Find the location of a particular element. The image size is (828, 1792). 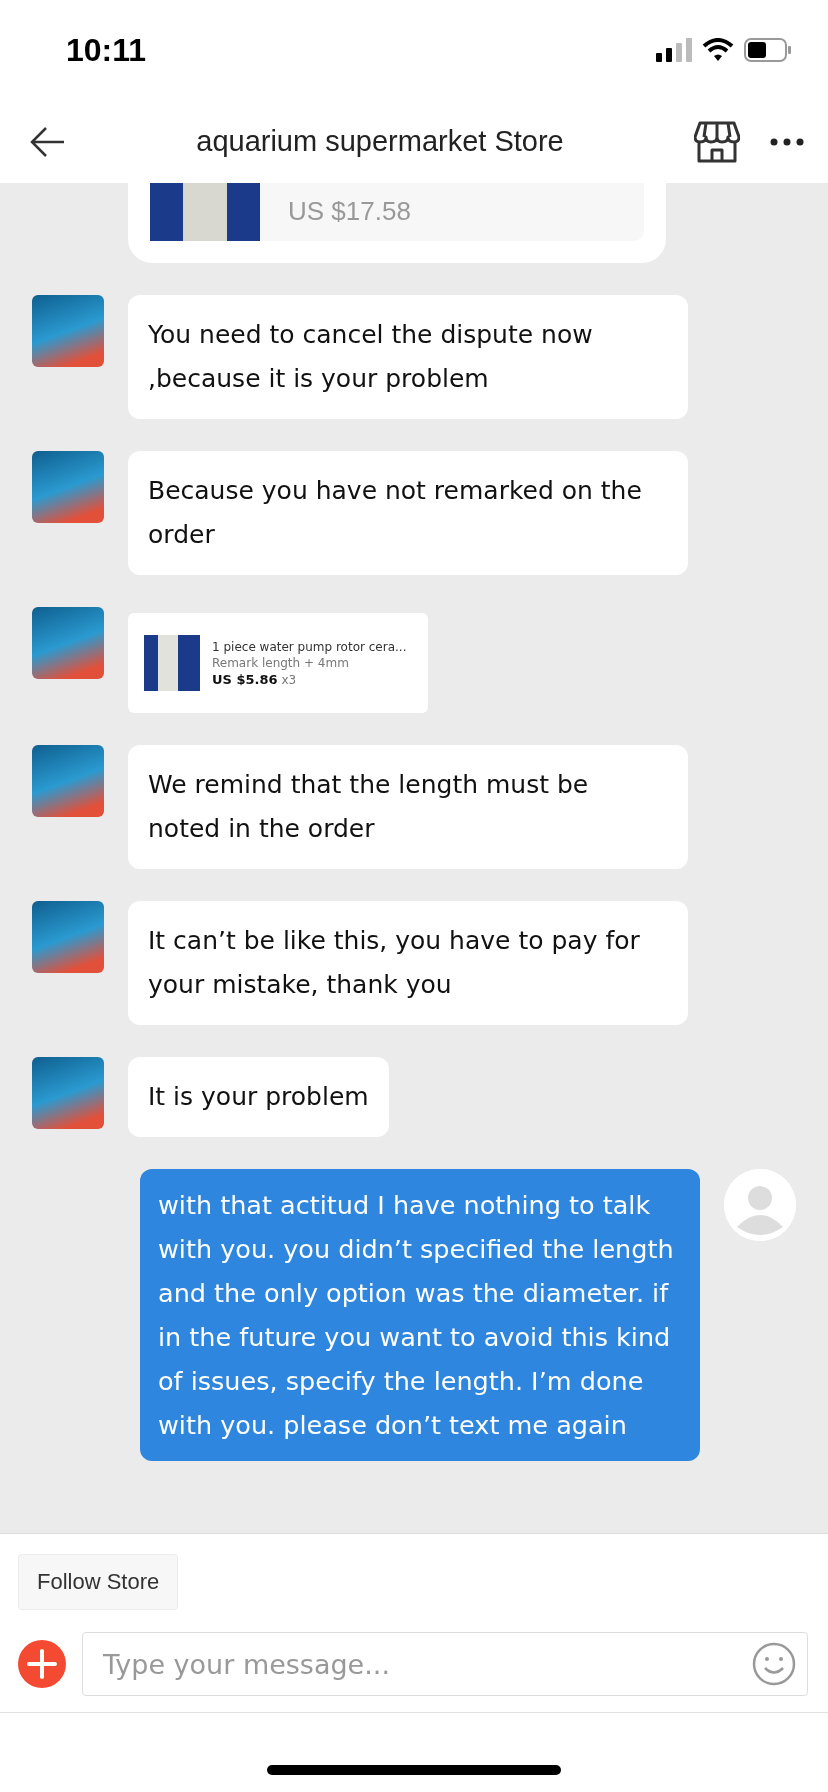

message-bubble: Because you have not remarked on the order is located at coordinates (408, 513).